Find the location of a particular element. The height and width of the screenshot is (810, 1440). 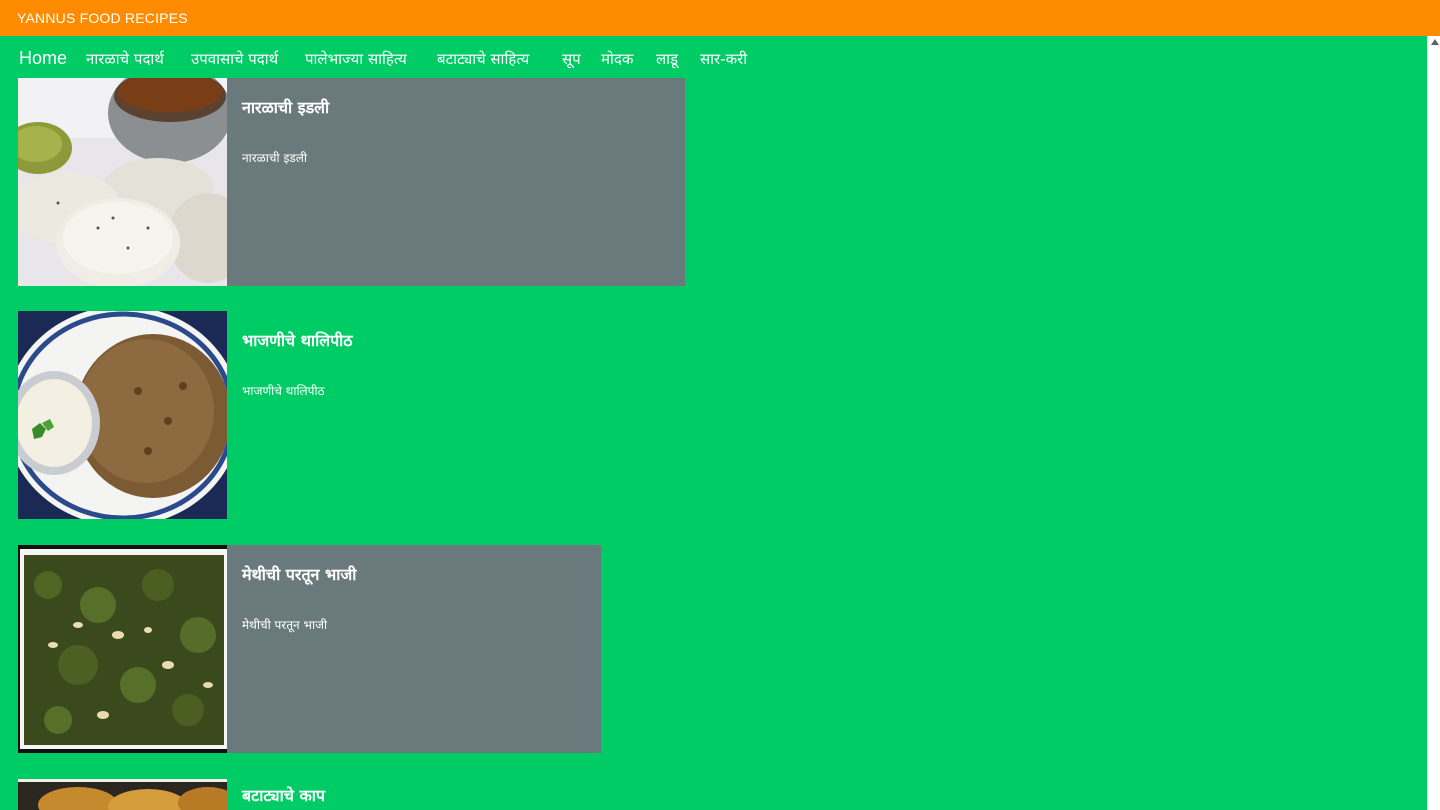

recipe-card: बटाट्याचे काप is located at coordinates (351, 794).